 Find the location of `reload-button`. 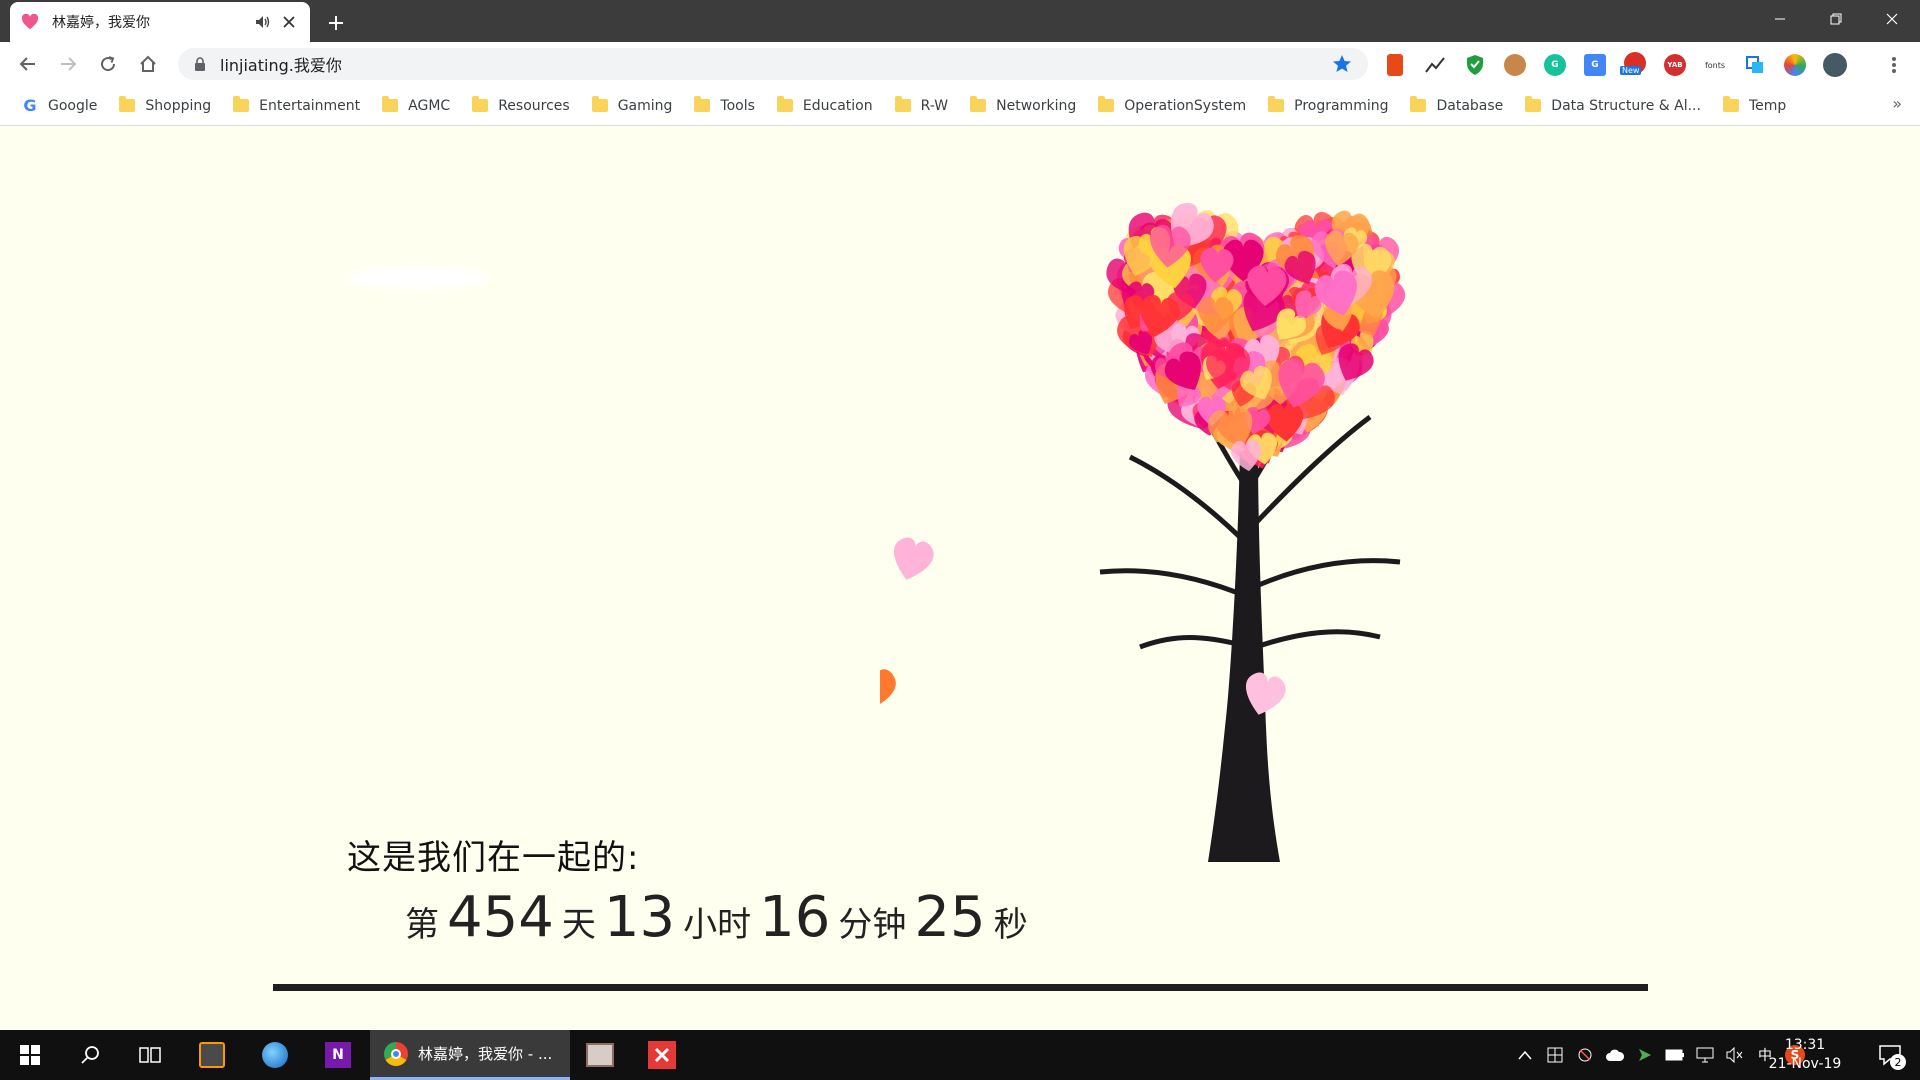

reload-button is located at coordinates (108, 64).